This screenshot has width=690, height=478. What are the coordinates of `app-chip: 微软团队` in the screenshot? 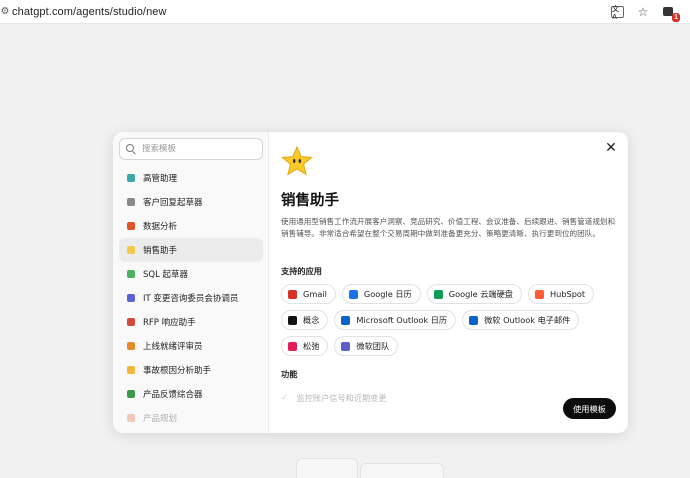 It's located at (366, 346).